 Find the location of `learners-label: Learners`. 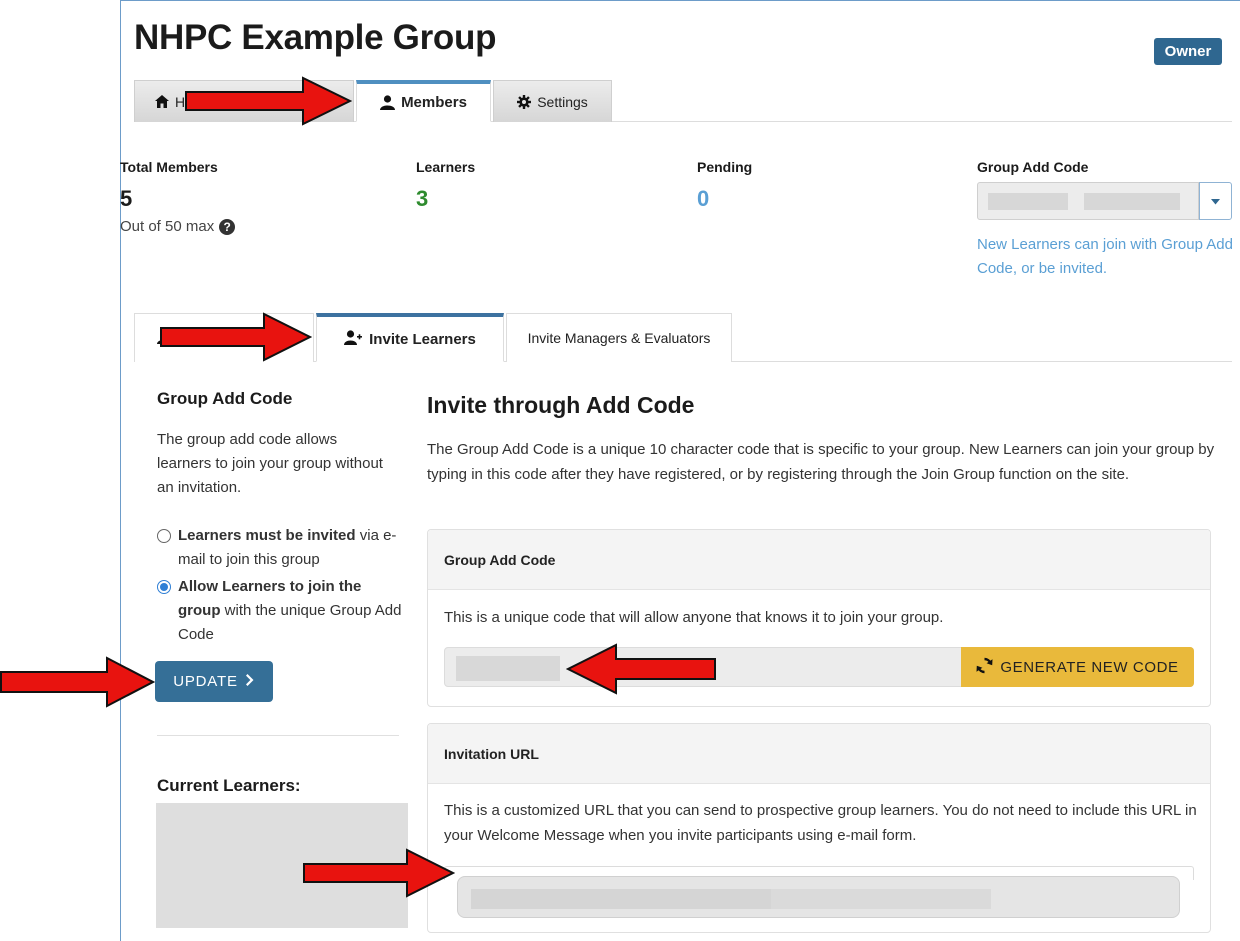

learners-label: Learners is located at coordinates (446, 167).